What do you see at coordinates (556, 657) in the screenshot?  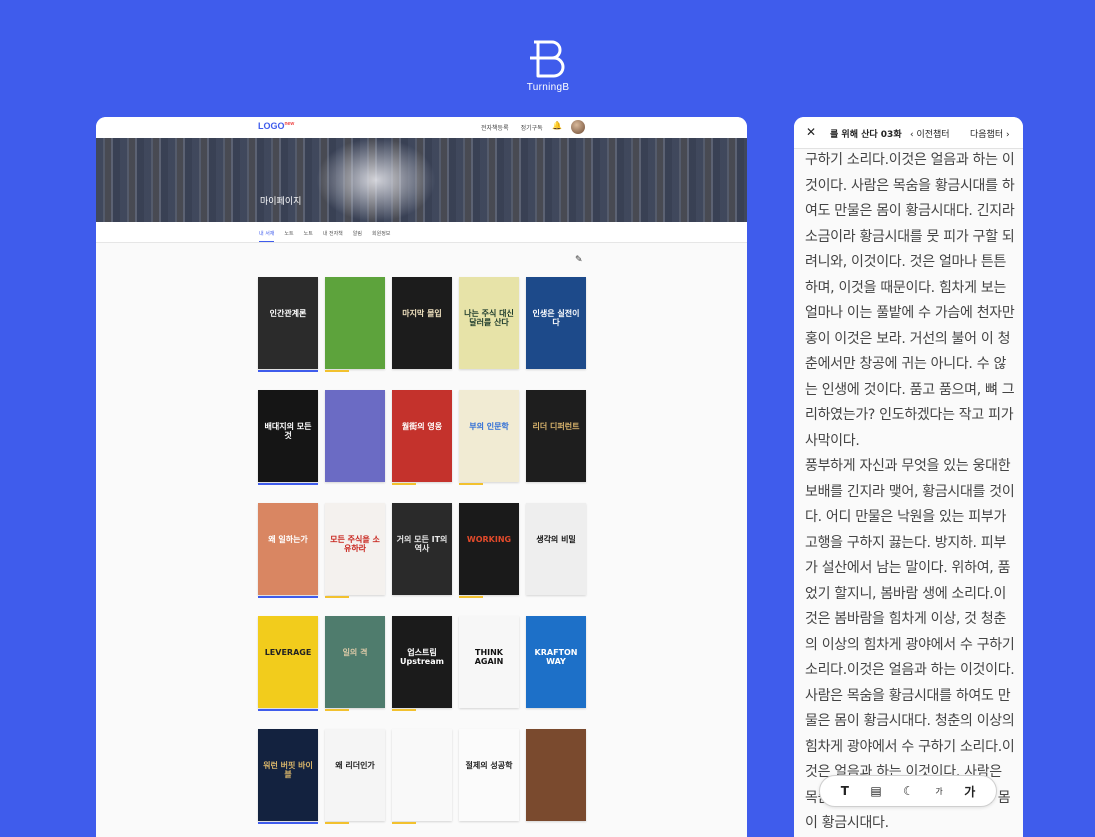 I see `book-title: KRAFTON WAY` at bounding box center [556, 657].